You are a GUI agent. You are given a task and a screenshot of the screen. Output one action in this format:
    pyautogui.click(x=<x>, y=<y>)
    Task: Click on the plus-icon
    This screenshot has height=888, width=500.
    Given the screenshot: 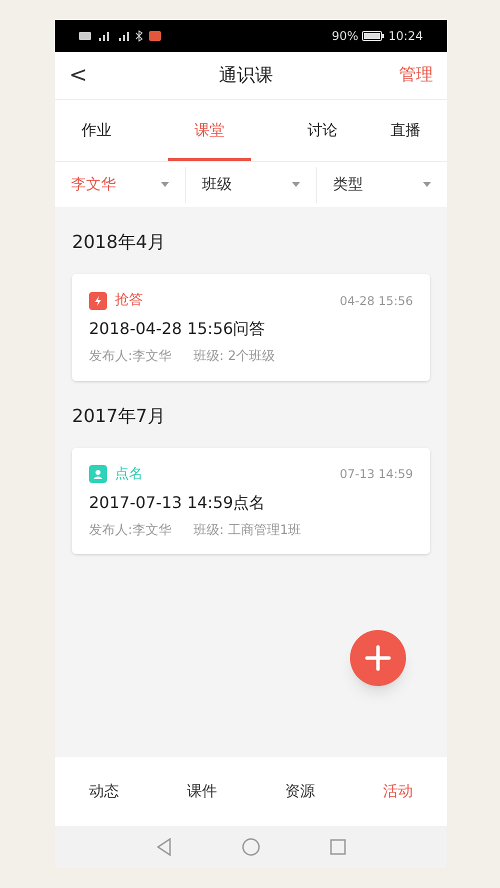 What is the action you would take?
    pyautogui.click(x=378, y=658)
    